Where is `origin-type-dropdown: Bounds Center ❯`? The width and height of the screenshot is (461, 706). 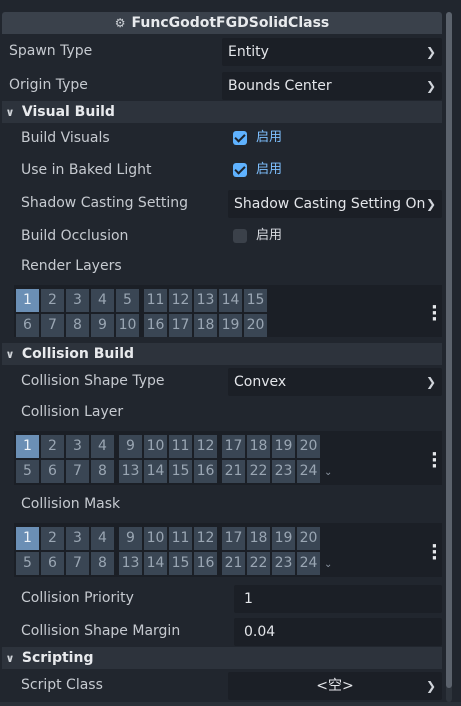
origin-type-dropdown: Bounds Center ❯ is located at coordinates (332, 86).